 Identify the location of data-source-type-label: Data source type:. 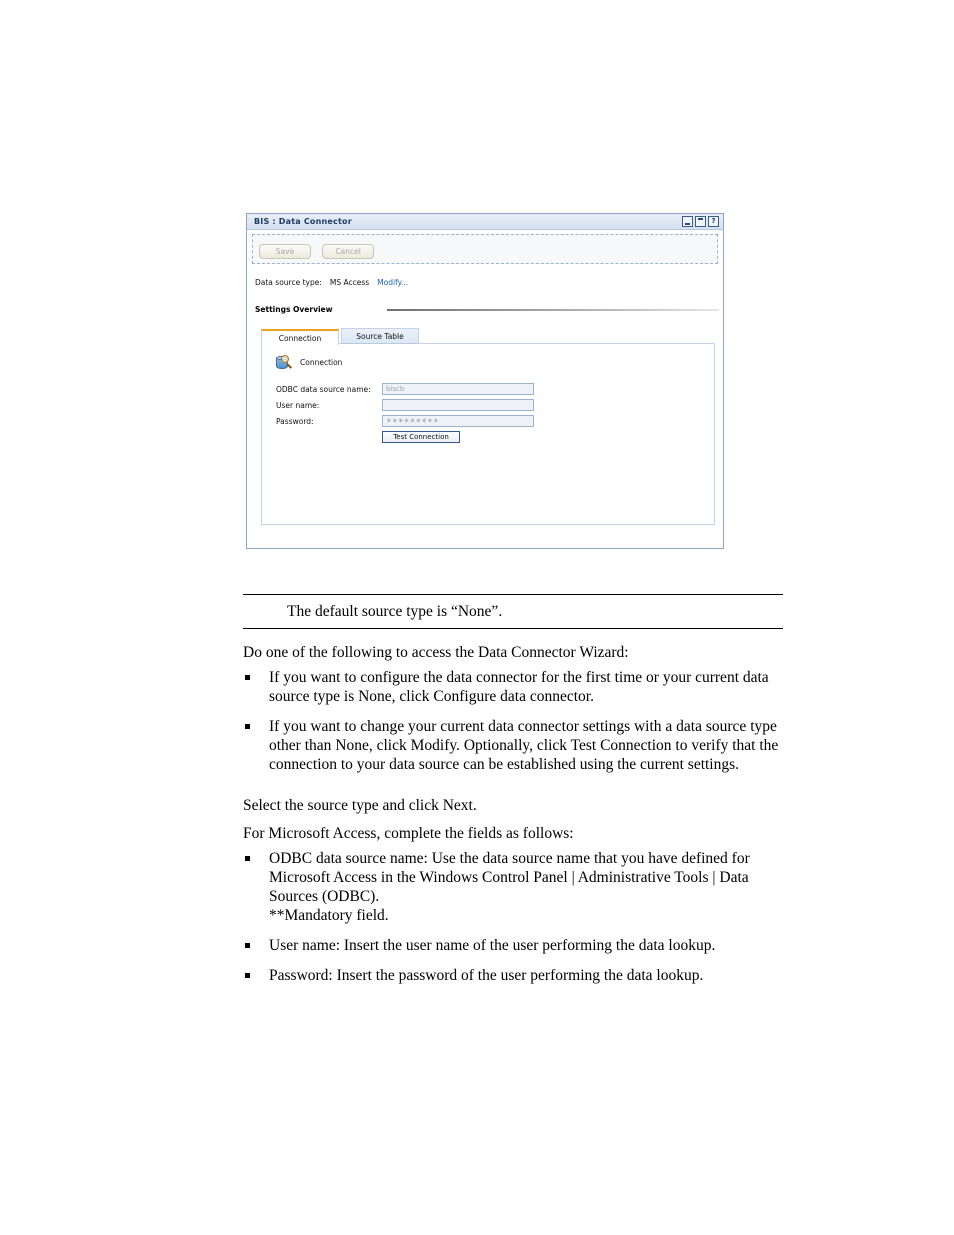
(288, 282).